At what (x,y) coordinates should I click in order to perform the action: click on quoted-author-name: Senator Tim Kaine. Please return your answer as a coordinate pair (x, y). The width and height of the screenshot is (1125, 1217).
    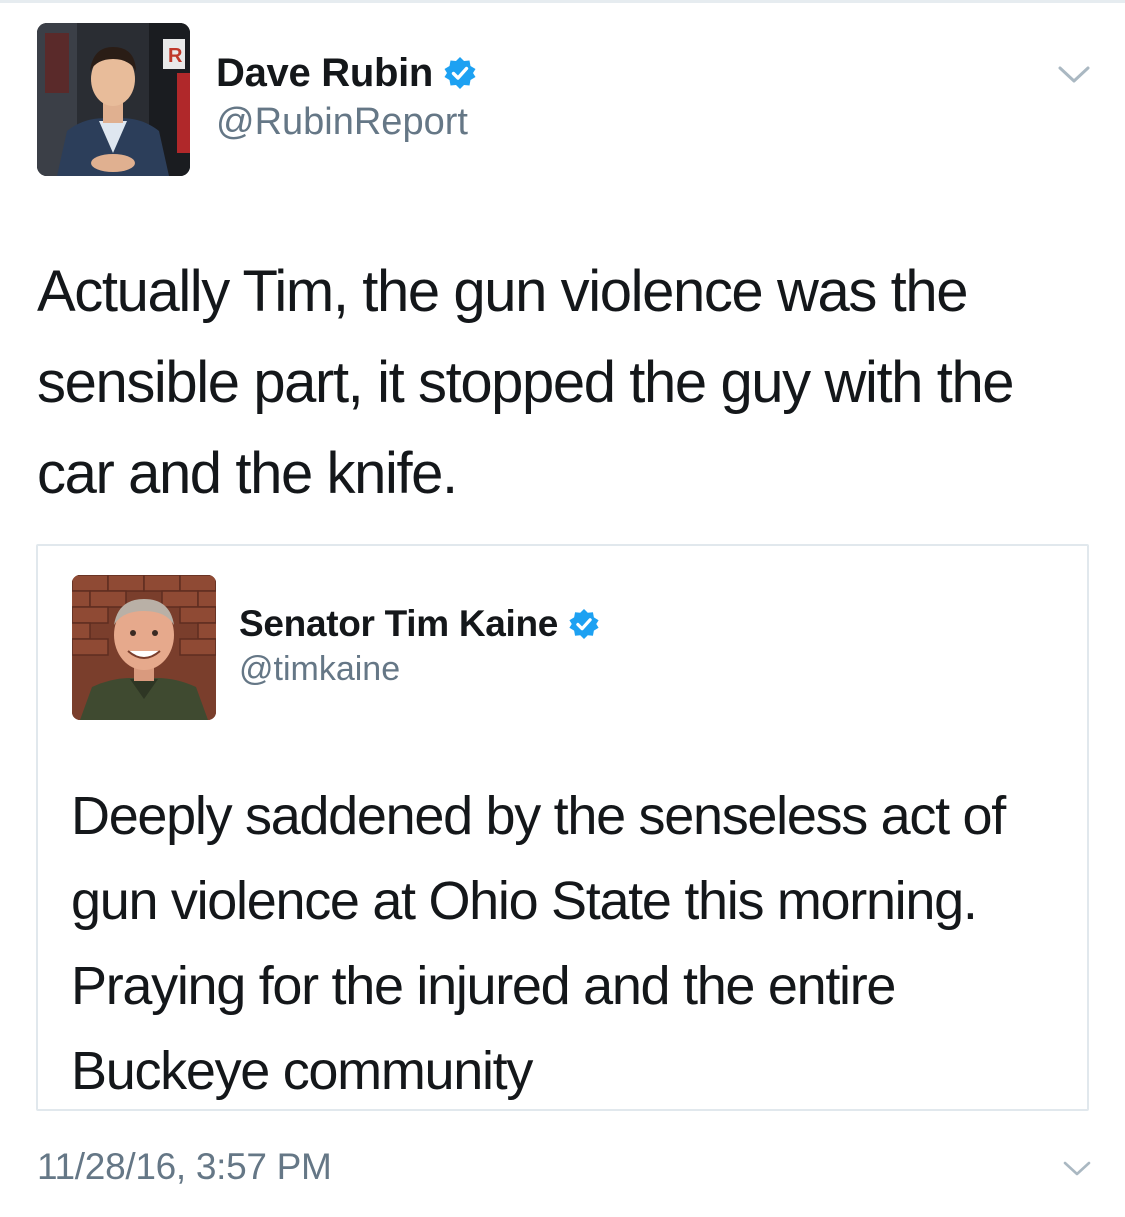
    Looking at the image, I should click on (398, 624).